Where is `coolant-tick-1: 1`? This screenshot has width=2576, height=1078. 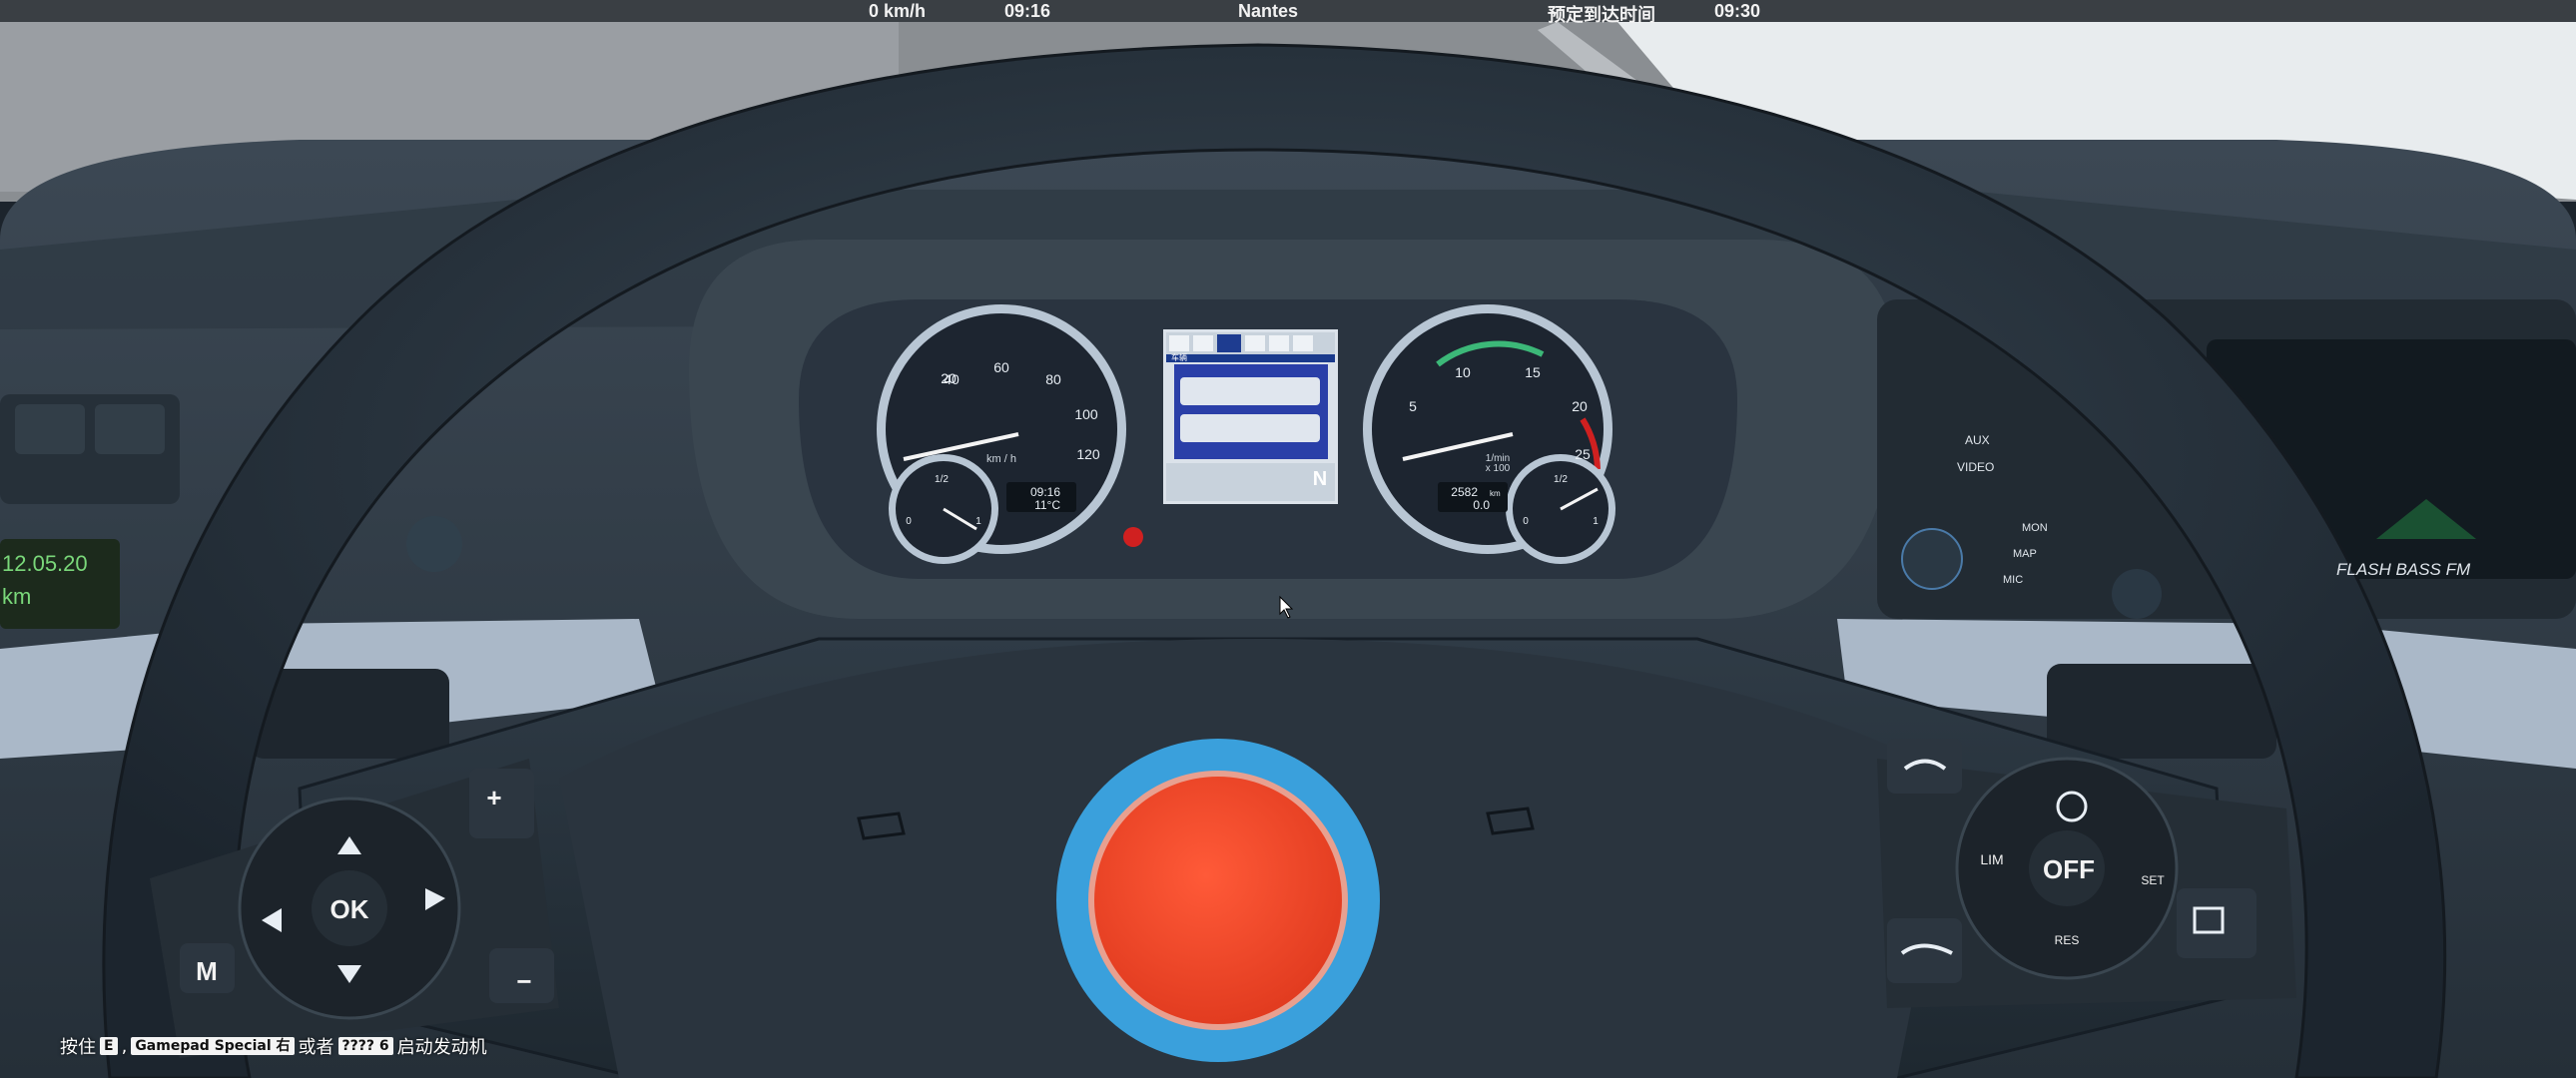
coolant-tick-1: 1 is located at coordinates (1596, 521).